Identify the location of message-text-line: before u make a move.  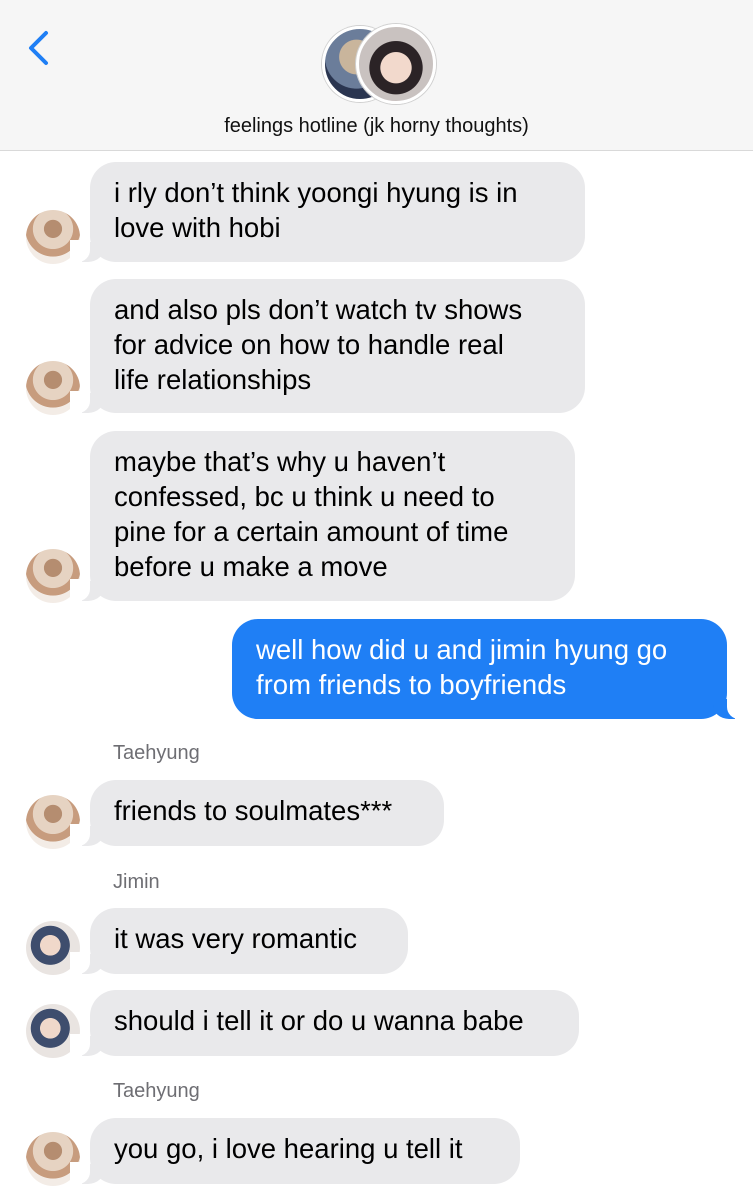
(251, 566).